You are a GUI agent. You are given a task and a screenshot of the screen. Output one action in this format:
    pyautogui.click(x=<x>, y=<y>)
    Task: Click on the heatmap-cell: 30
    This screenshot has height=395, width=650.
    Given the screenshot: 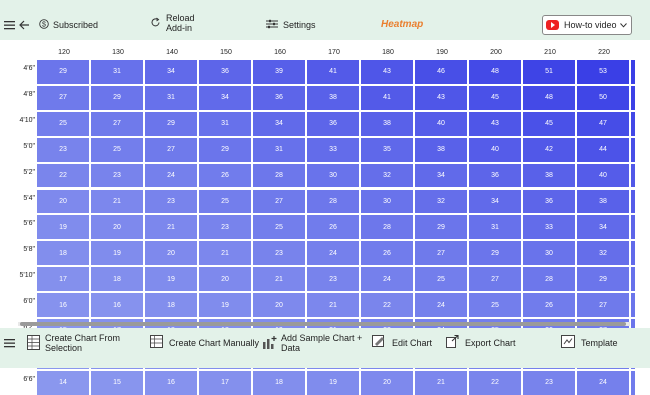 What is the action you would take?
    pyautogui.click(x=549, y=253)
    